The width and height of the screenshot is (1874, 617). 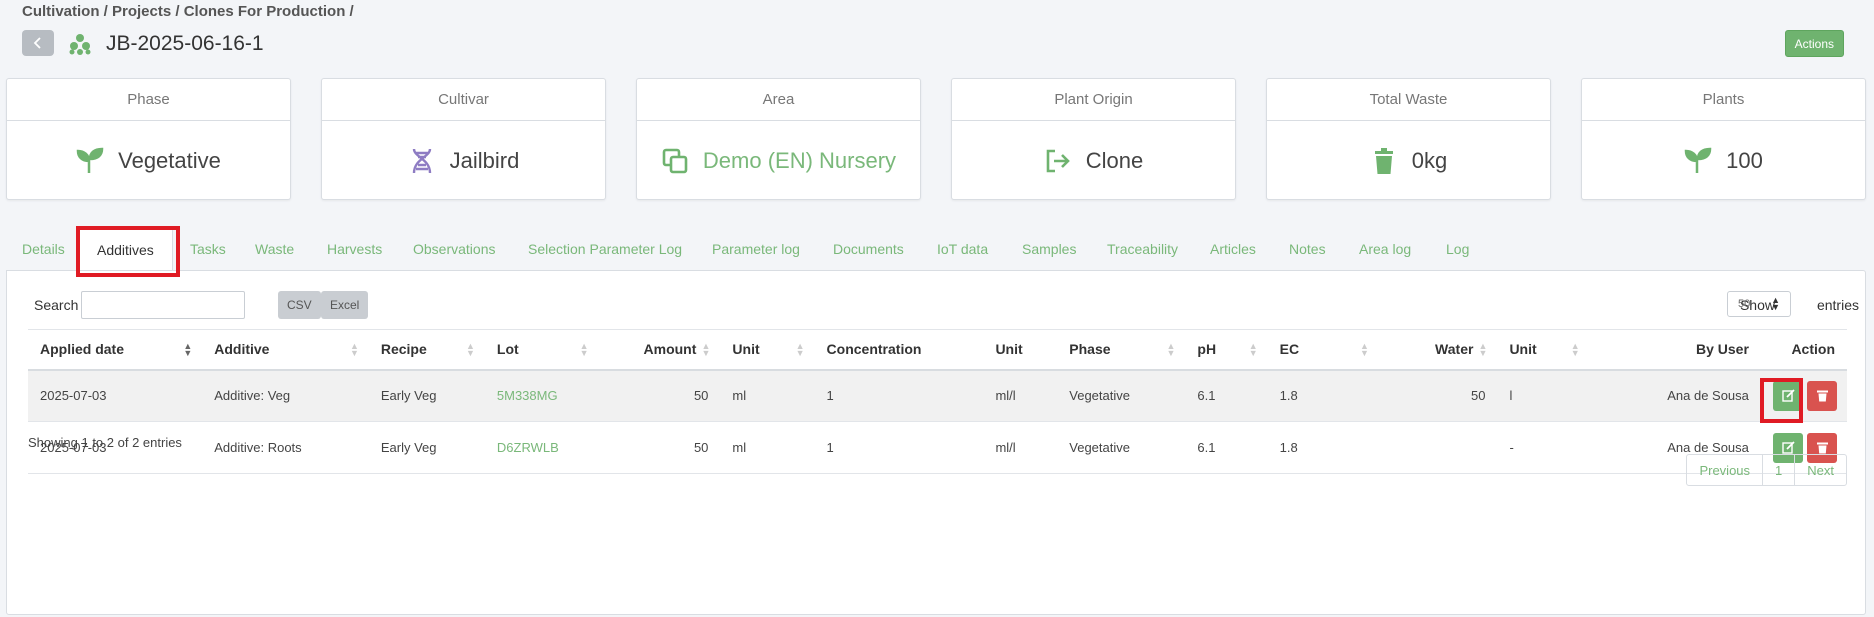 What do you see at coordinates (1837, 305) in the screenshot?
I see `entries-label: entries` at bounding box center [1837, 305].